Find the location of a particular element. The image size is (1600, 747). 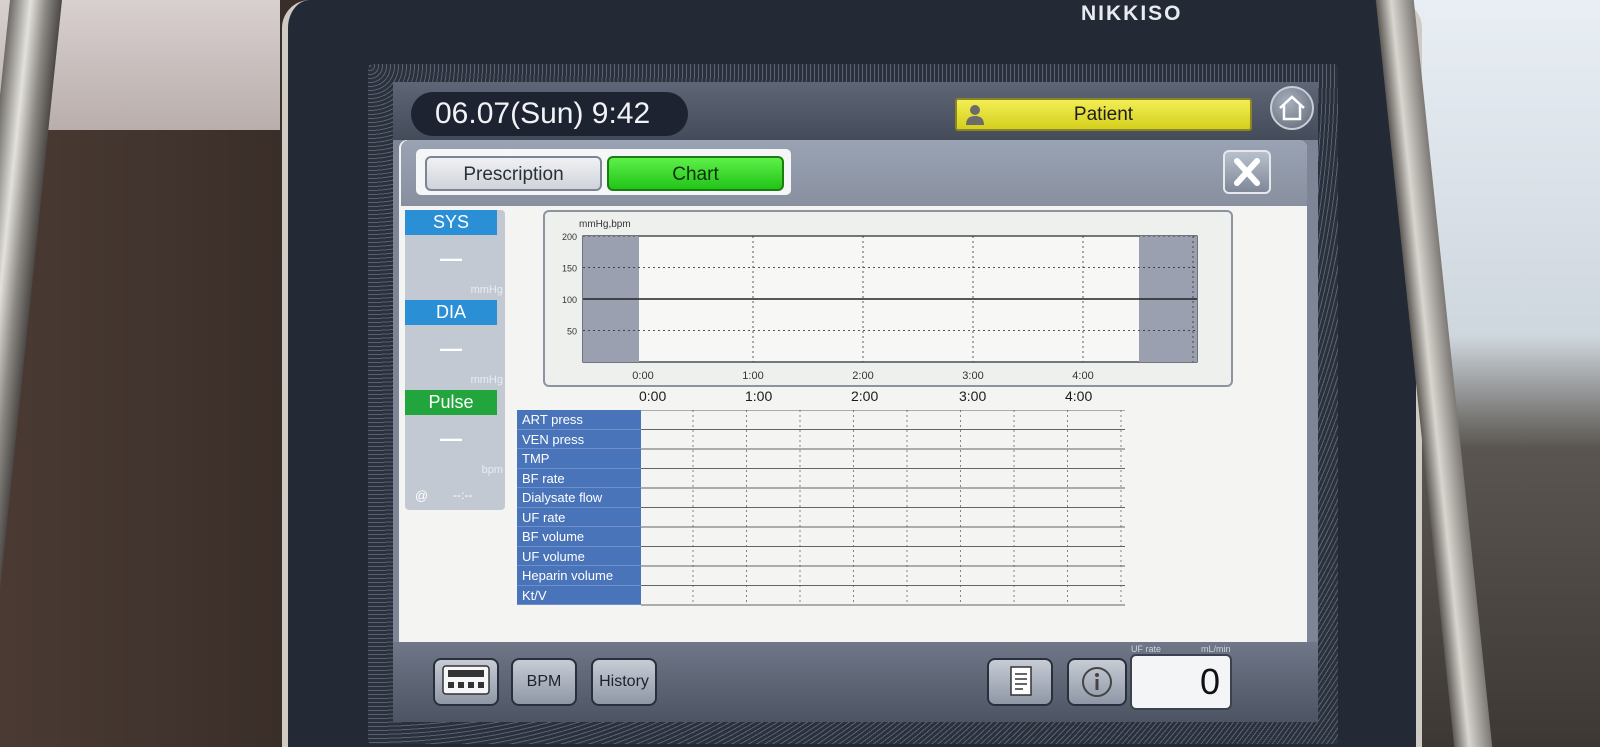

tab-chart: Chart is located at coordinates (695, 173).